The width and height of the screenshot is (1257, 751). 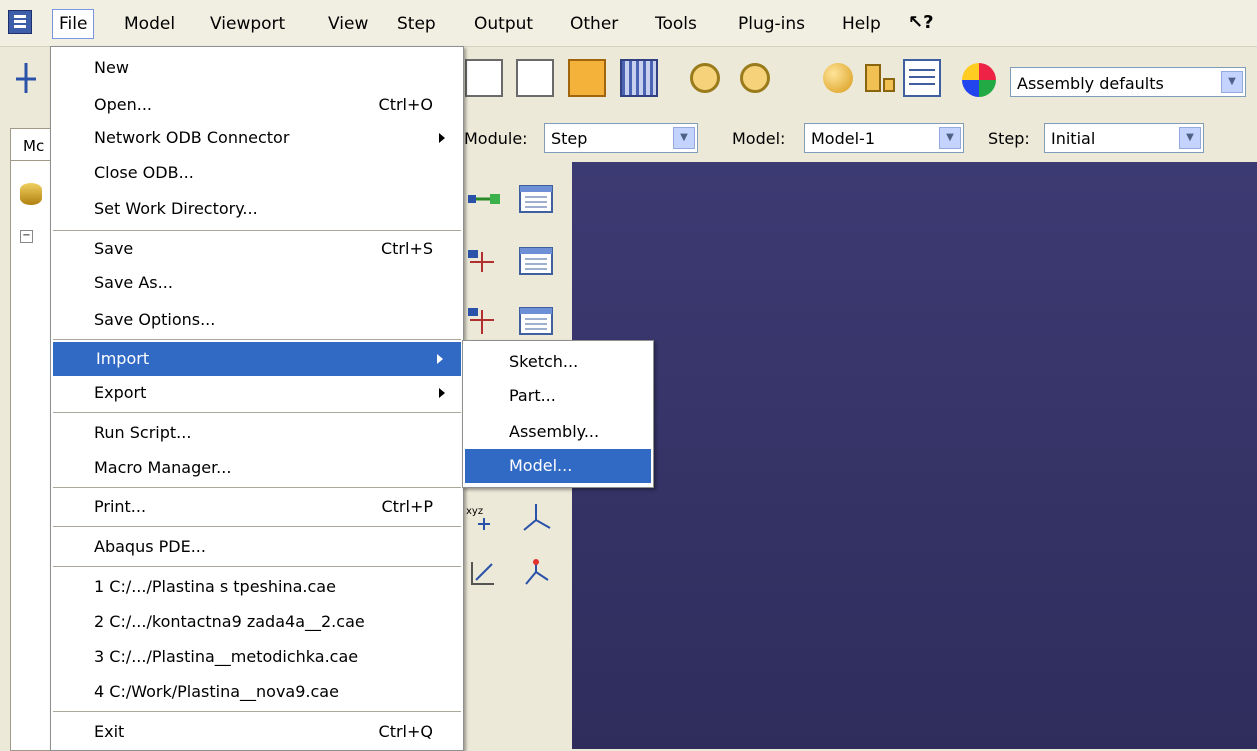 What do you see at coordinates (416, 24) in the screenshot?
I see `menu-step: Step` at bounding box center [416, 24].